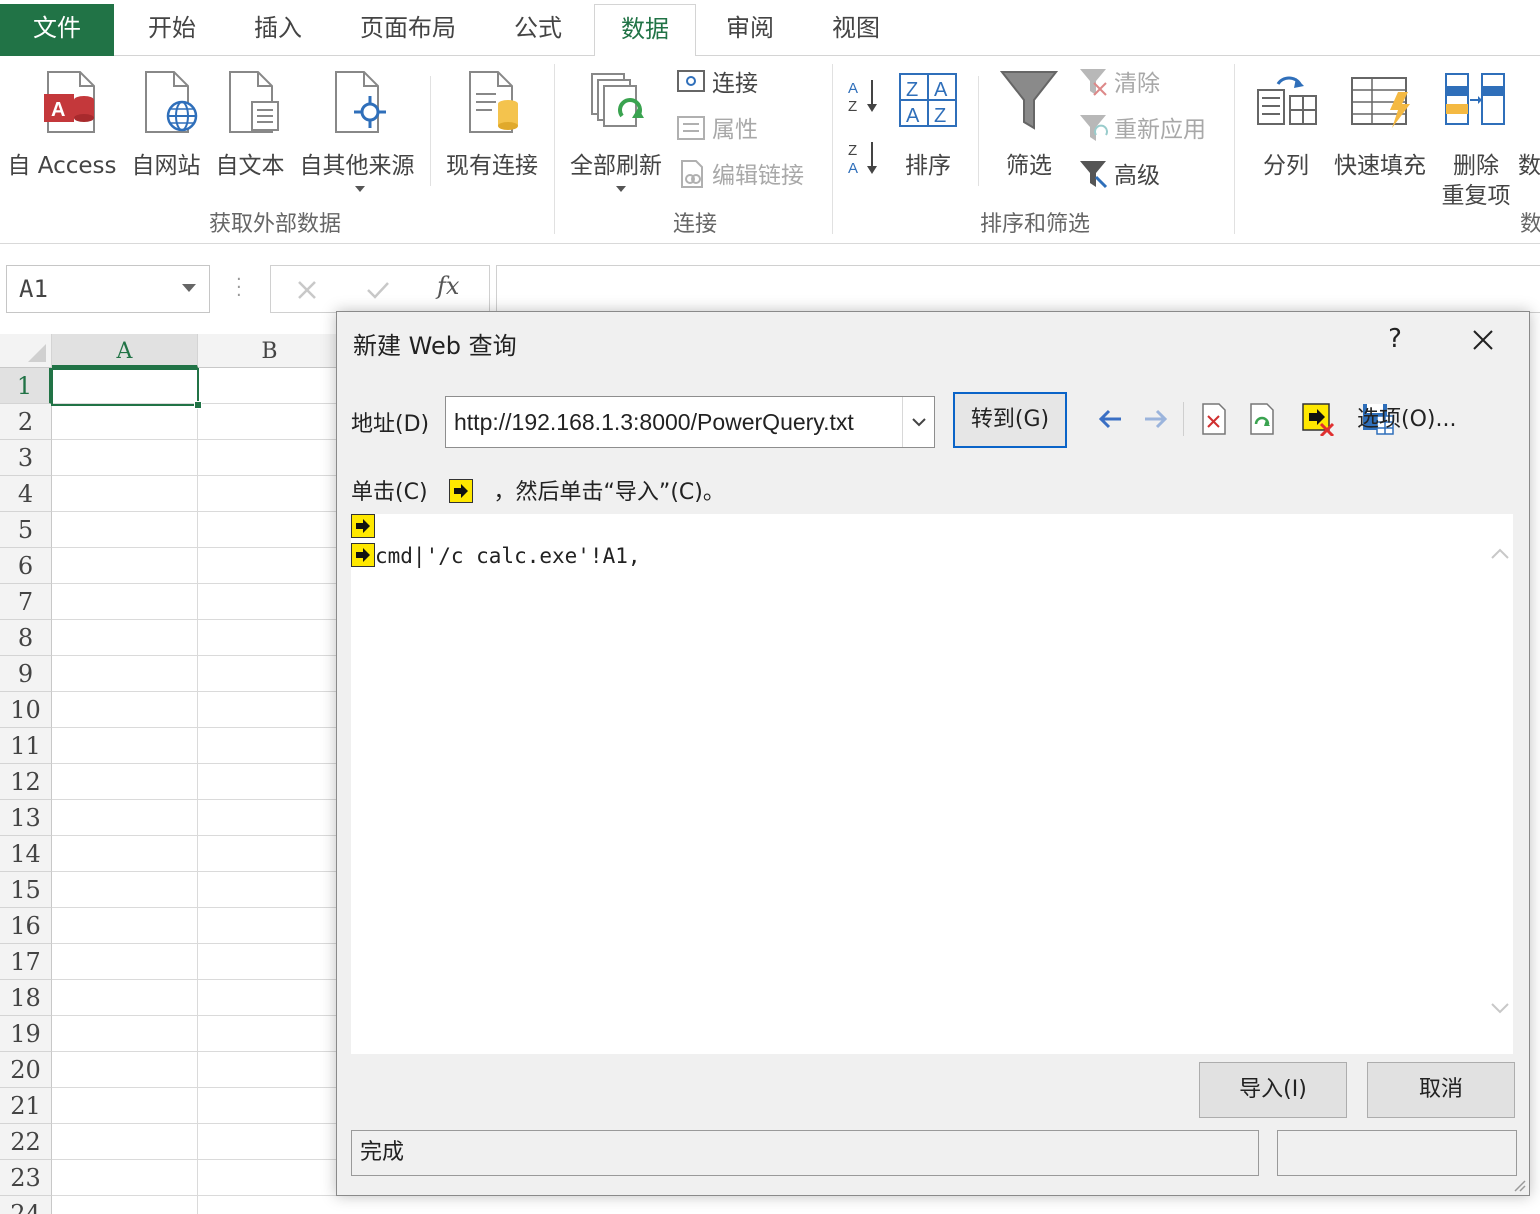  I want to click on tab-view: 视图, so click(856, 30).